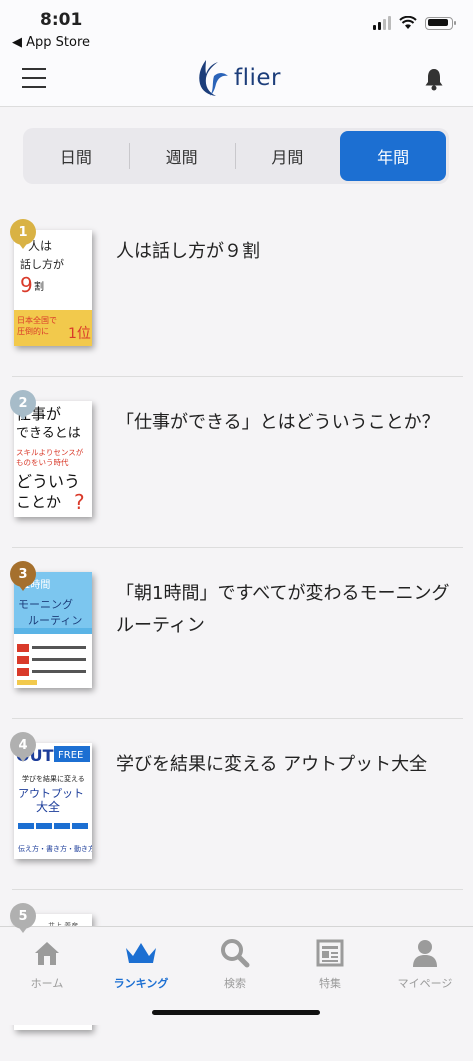  I want to click on battery-icon, so click(440, 23).